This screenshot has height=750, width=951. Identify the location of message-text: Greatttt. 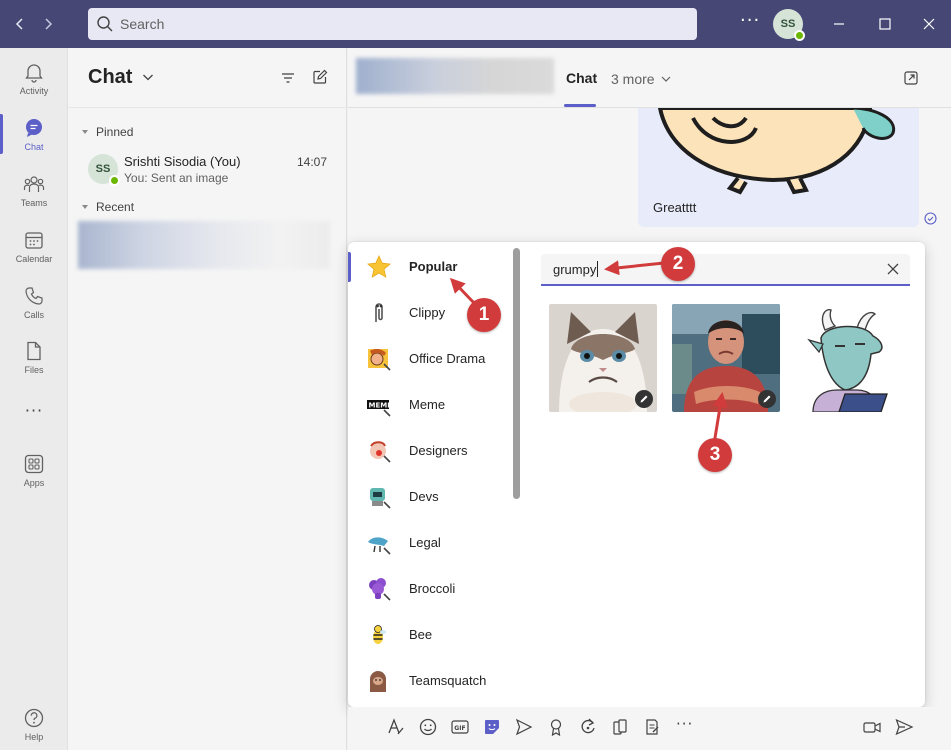
(675, 207).